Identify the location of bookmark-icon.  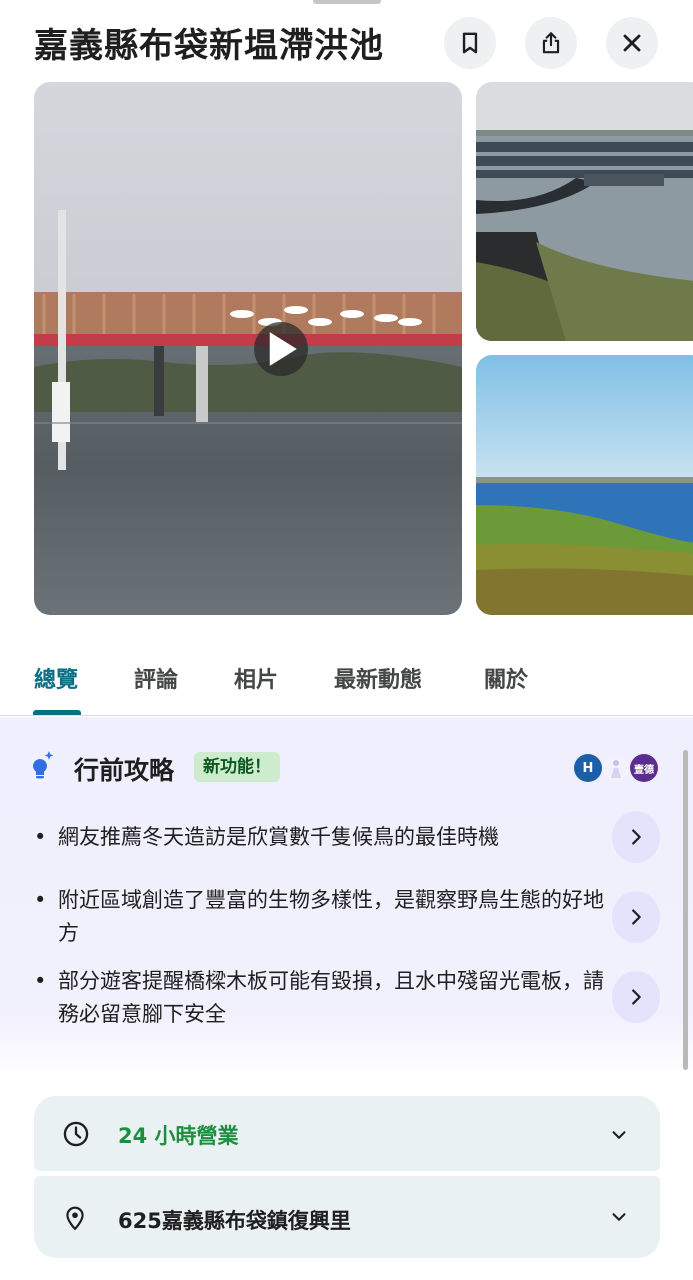
(470, 43).